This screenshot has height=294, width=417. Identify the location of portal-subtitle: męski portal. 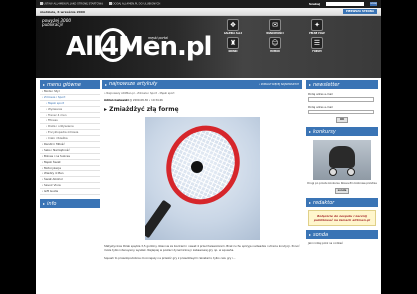
(158, 38).